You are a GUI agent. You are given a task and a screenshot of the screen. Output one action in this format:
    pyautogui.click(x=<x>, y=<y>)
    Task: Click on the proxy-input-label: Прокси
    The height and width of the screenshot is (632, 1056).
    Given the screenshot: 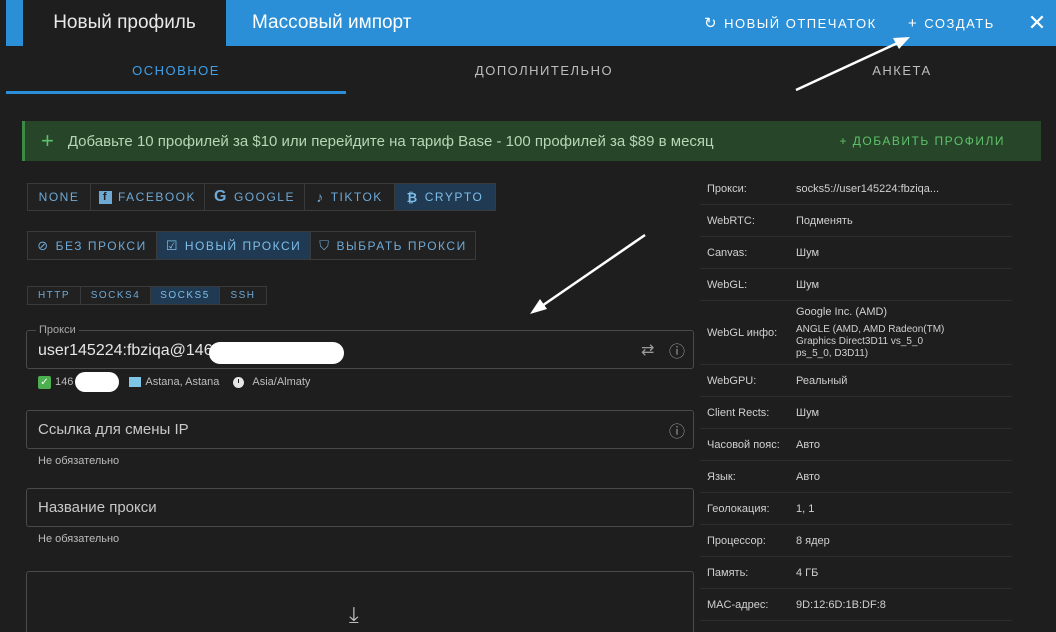 What is the action you would take?
    pyautogui.click(x=57, y=330)
    